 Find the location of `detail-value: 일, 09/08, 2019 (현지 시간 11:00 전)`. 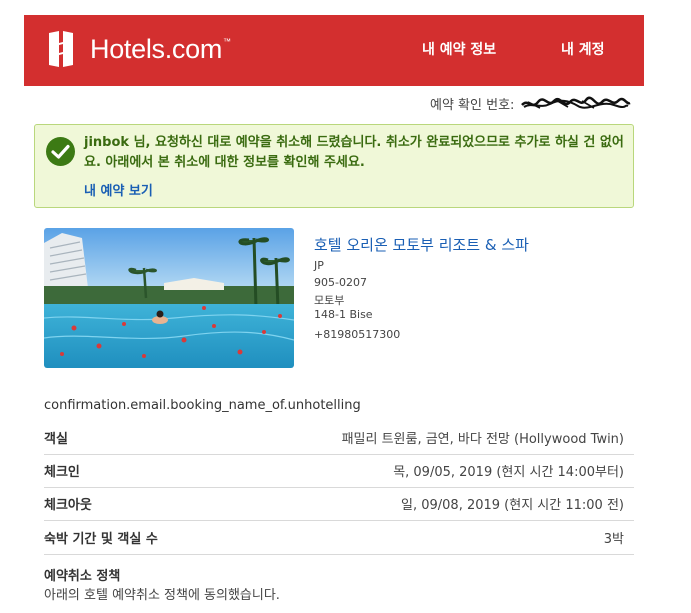

detail-value: 일, 09/08, 2019 (현지 시간 11:00 전) is located at coordinates (512, 505).